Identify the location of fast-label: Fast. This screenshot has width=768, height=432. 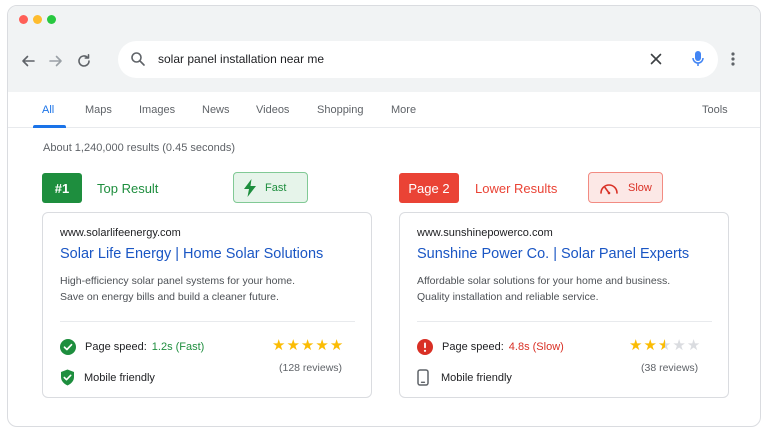
(276, 187).